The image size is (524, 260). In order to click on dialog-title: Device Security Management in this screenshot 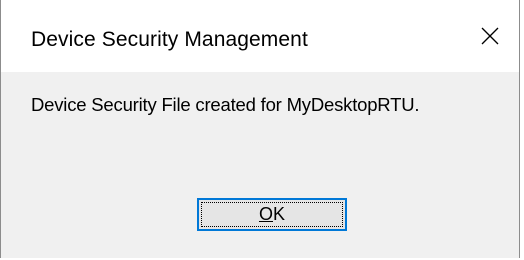, I will do `click(169, 39)`.